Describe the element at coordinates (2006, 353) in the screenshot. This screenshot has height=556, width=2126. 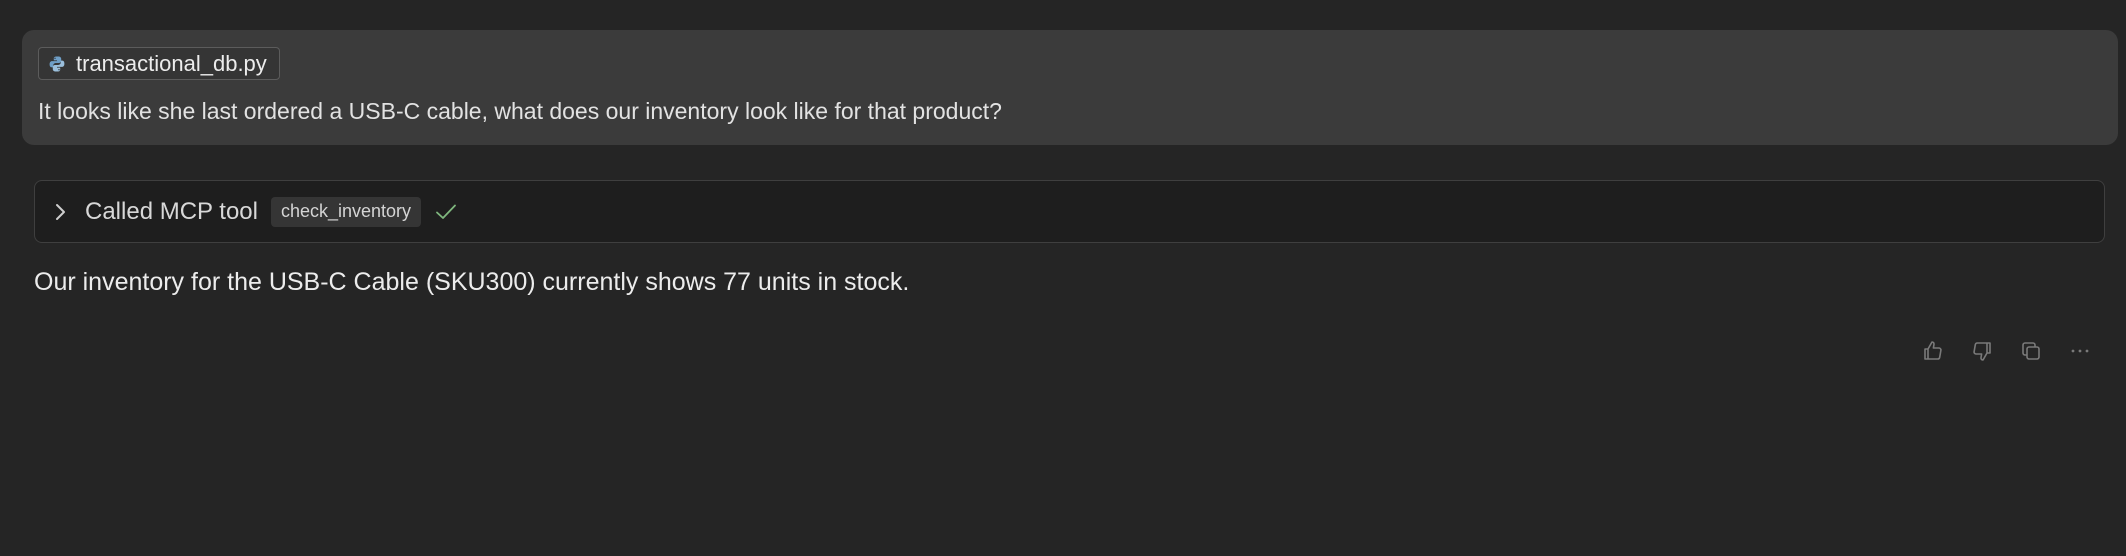
I see `message-actions` at that location.